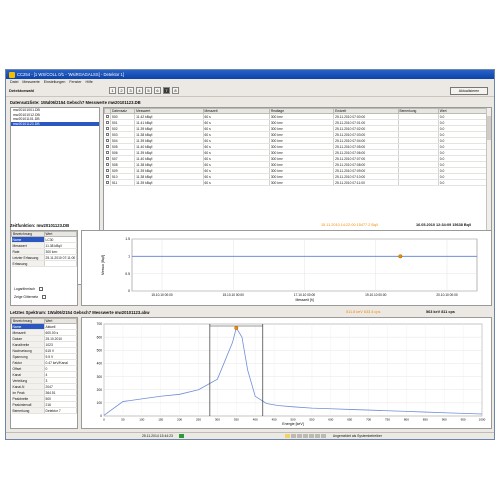  What do you see at coordinates (446, 295) in the screenshot?
I see `x-tick-label: 20.10.10 00:00` at bounding box center [446, 295].